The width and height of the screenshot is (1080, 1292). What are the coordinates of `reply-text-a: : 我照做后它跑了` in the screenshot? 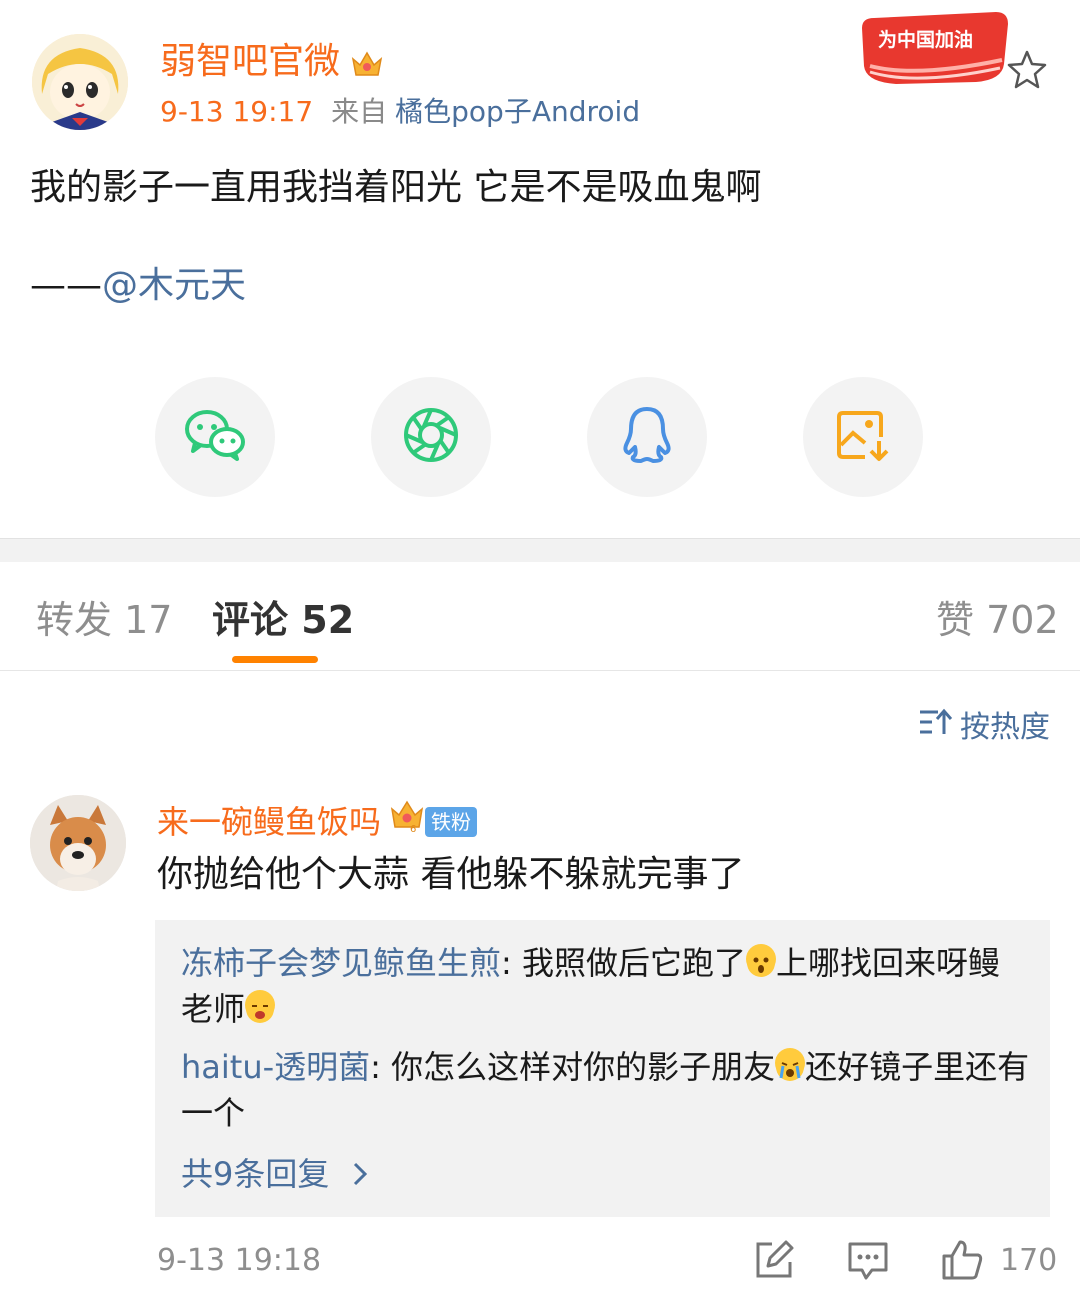 It's located at (623, 963).